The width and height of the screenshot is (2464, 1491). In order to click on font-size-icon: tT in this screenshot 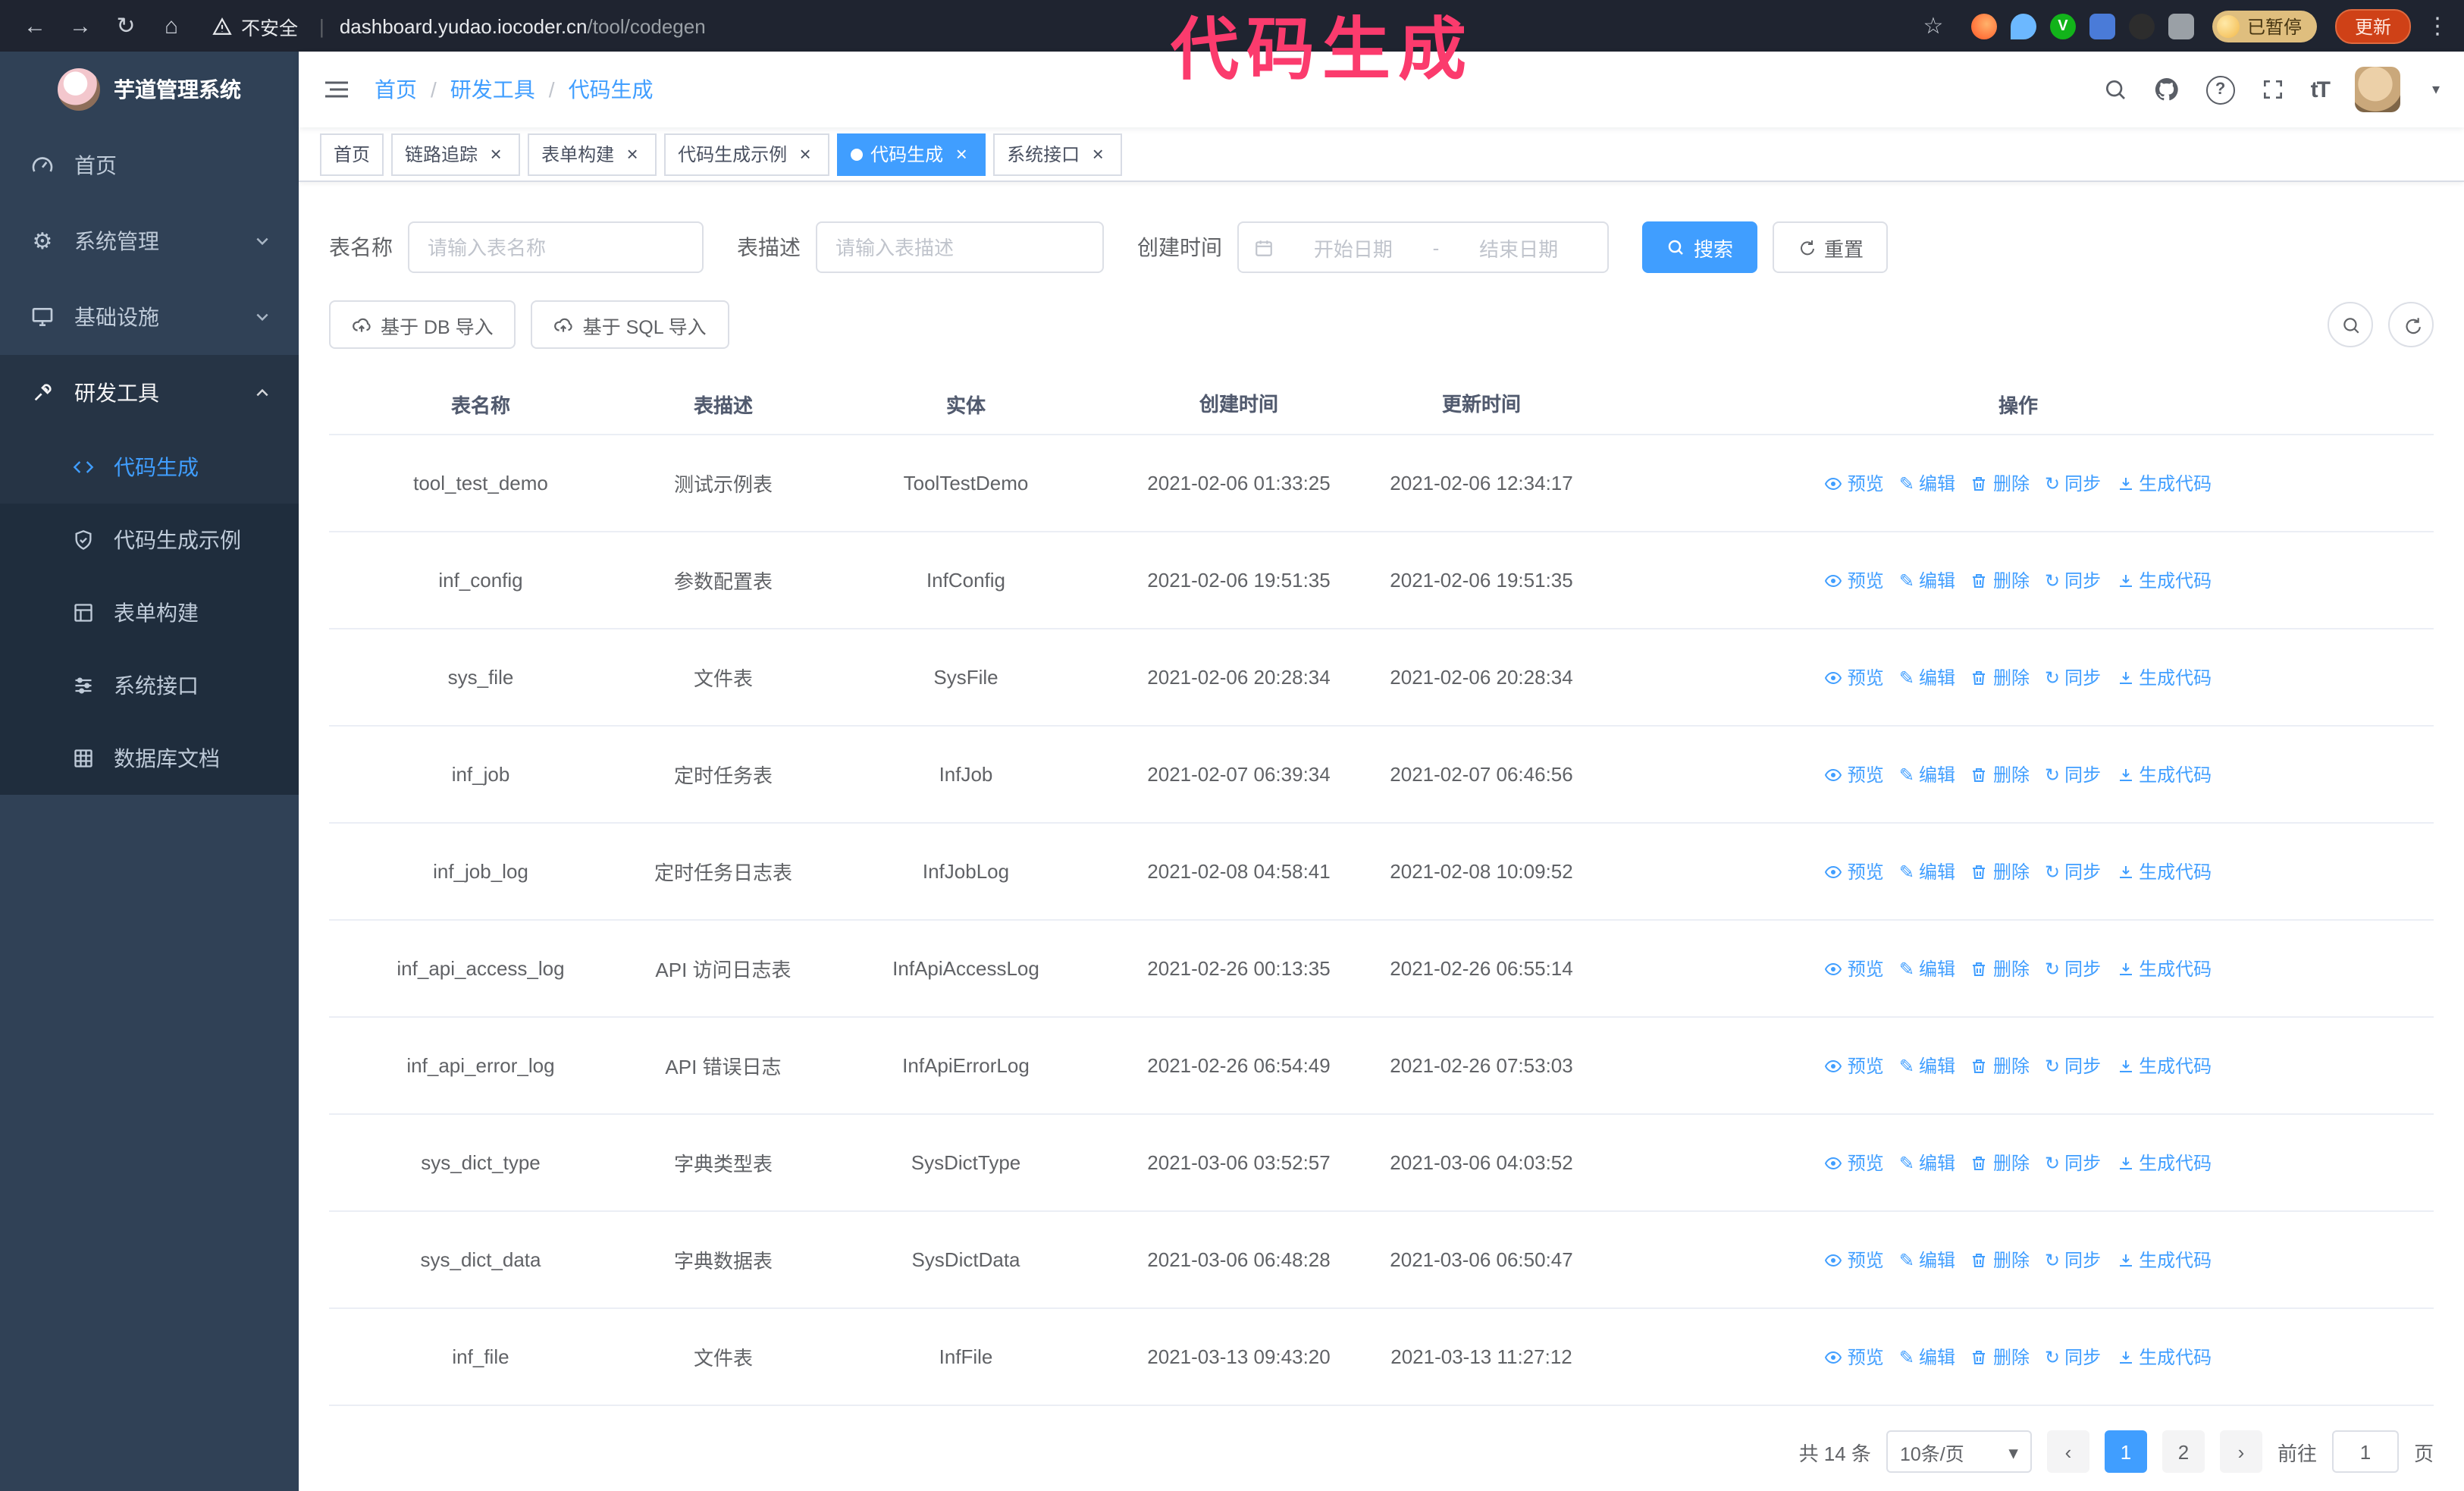, I will do `click(2321, 89)`.